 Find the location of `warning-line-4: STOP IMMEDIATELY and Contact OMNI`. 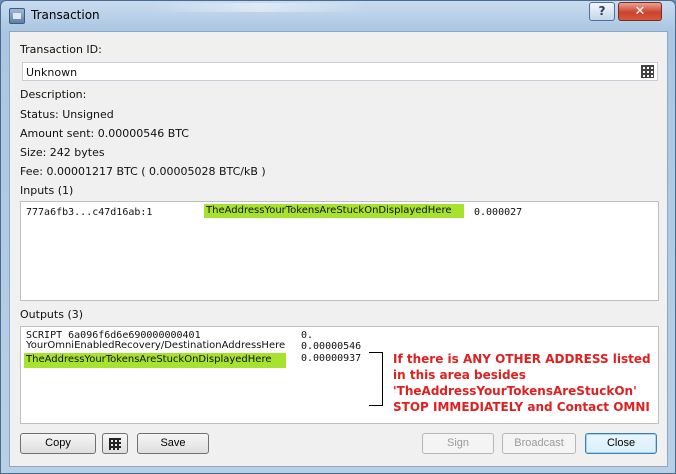

warning-line-4: STOP IMMEDIATELY and Contact OMNI is located at coordinates (521, 407).